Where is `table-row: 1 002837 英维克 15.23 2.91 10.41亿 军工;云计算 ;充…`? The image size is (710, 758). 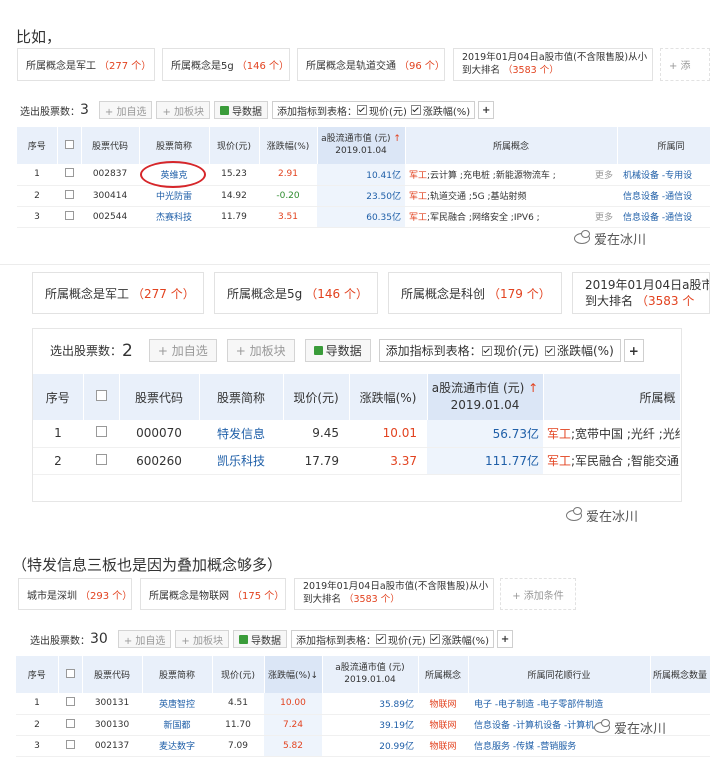 table-row: 1 002837 英维克 15.23 2.91 10.41亿 军工;云计算 ;充… is located at coordinates (363, 175).